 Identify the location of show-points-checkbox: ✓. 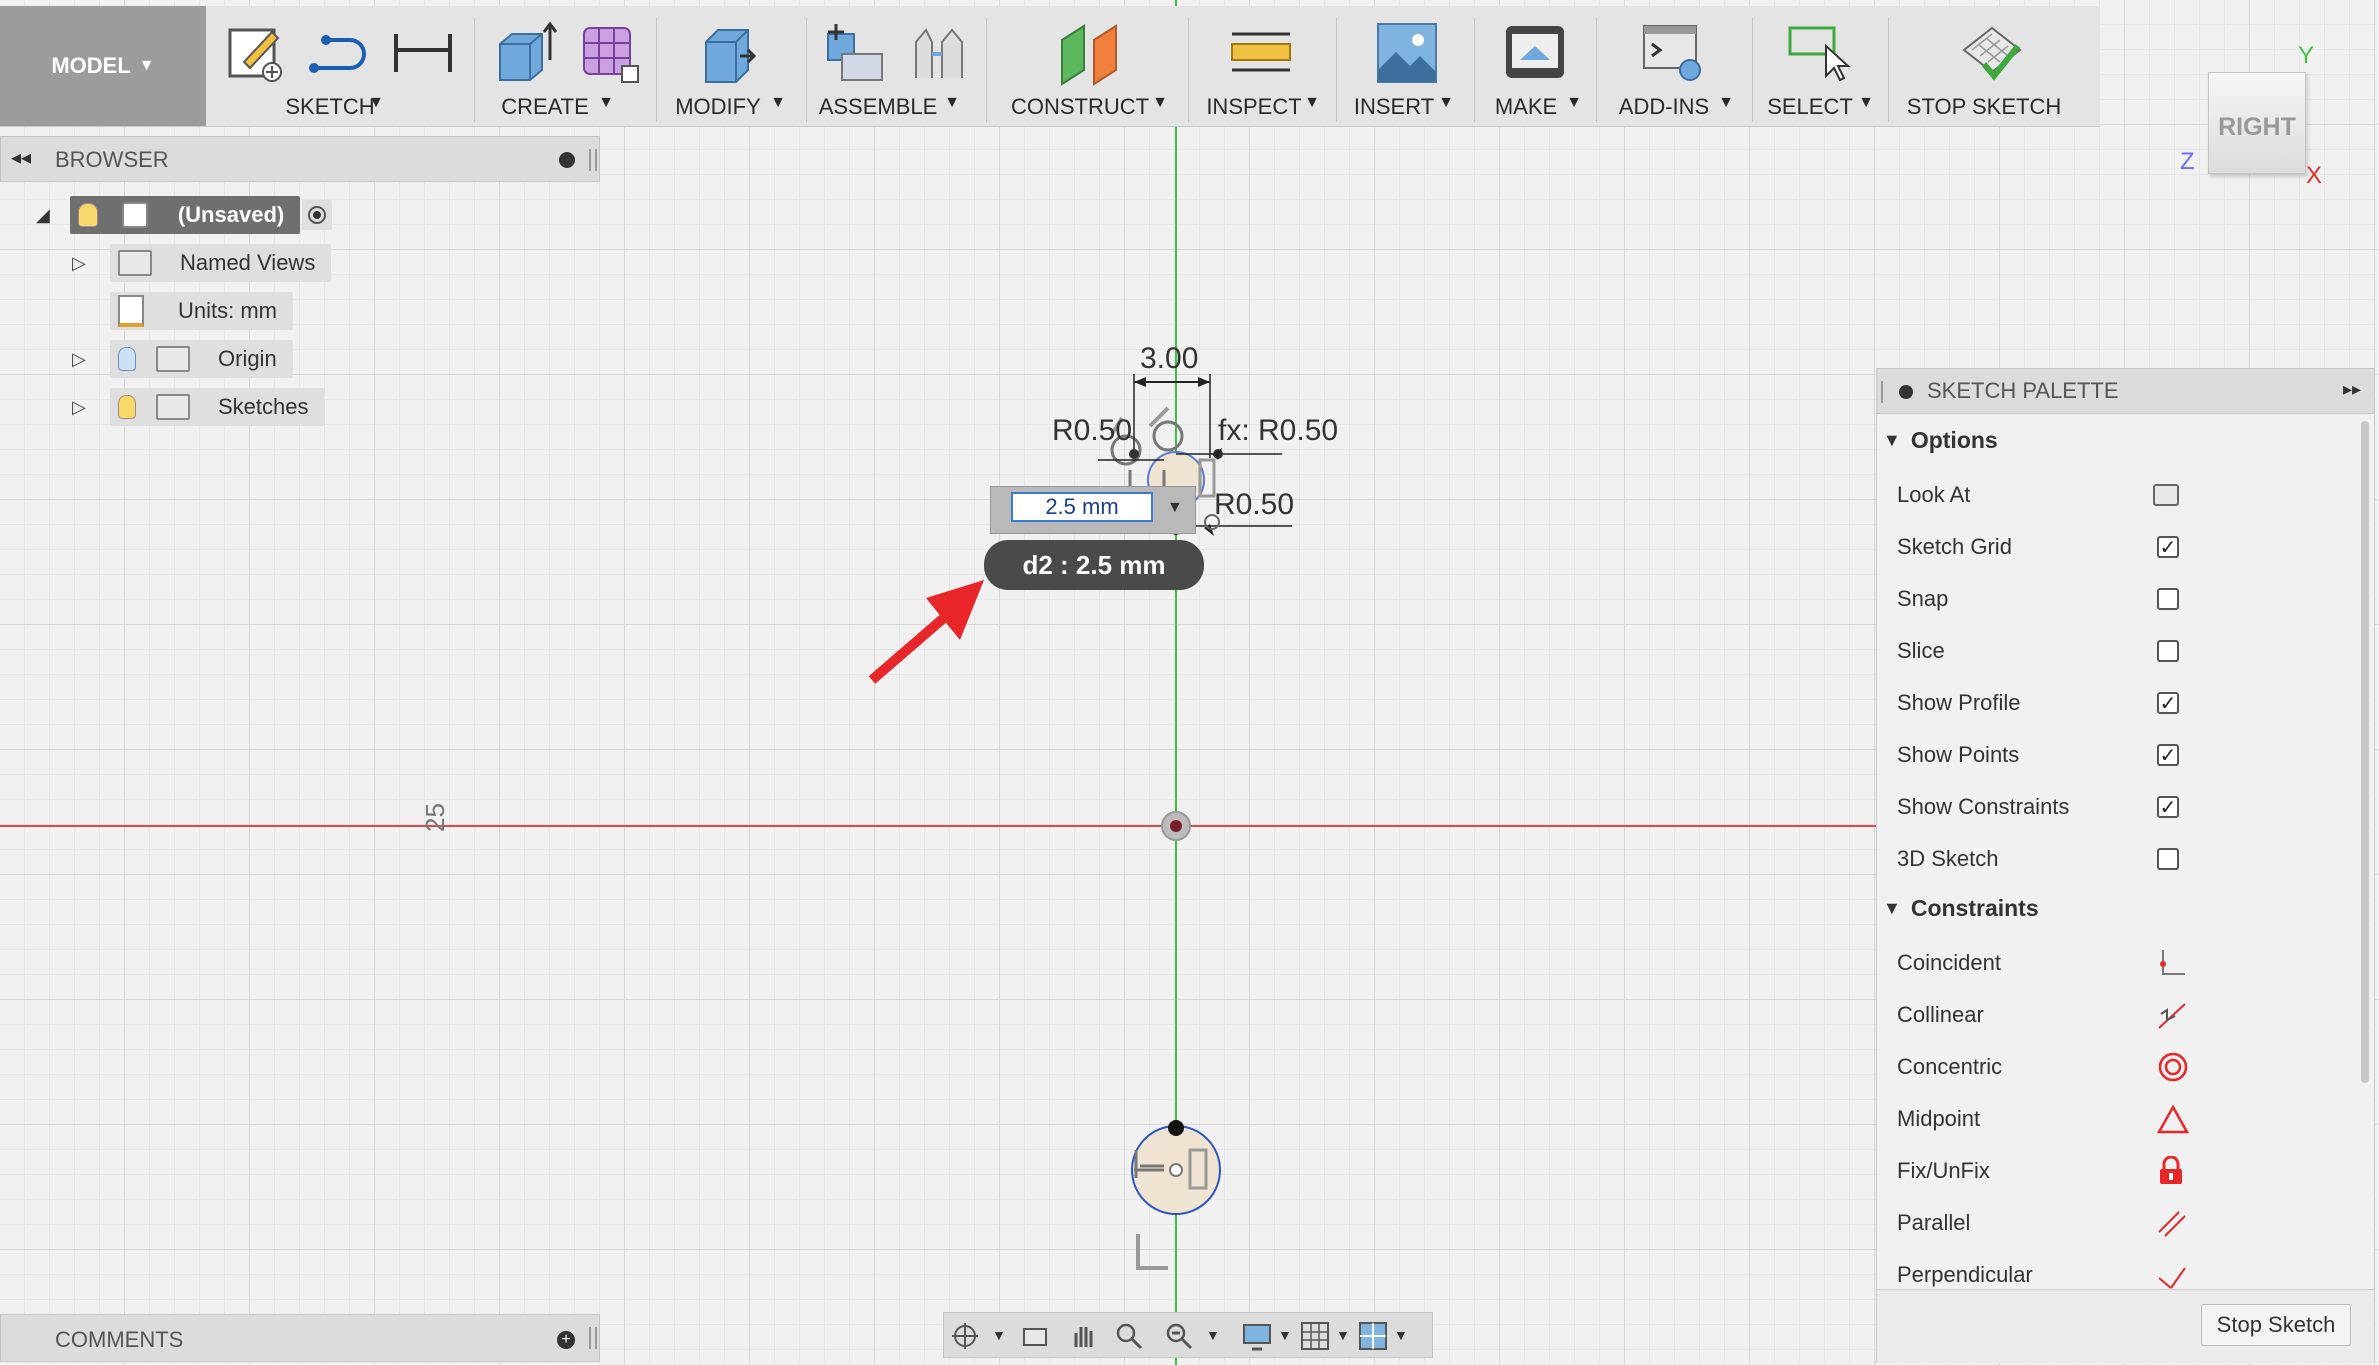
(2168, 755).